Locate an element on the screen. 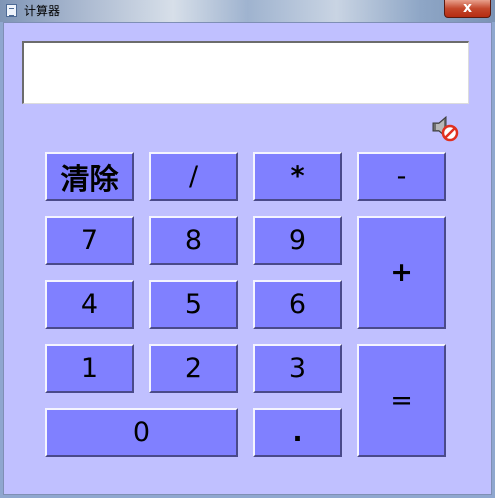 The width and height of the screenshot is (495, 498). digit-7-button: 7 is located at coordinates (89, 240).